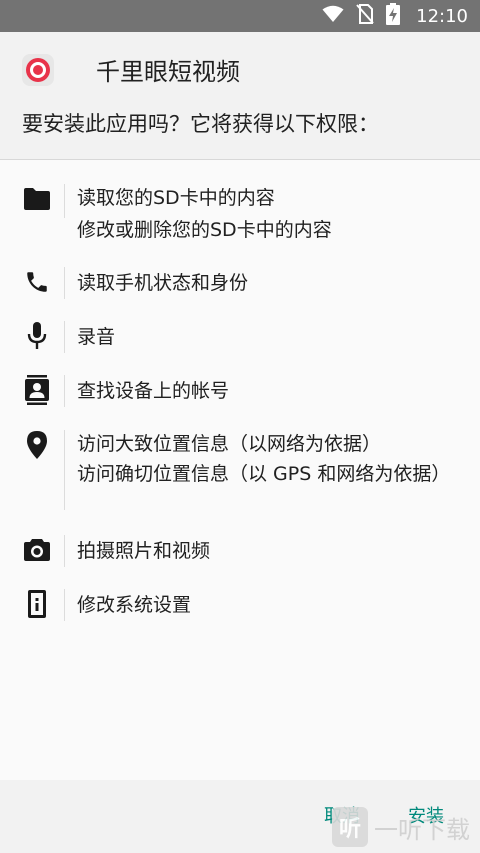 The height and width of the screenshot is (853, 480). Describe the element at coordinates (333, 16) in the screenshot. I see `wifi-icon` at that location.